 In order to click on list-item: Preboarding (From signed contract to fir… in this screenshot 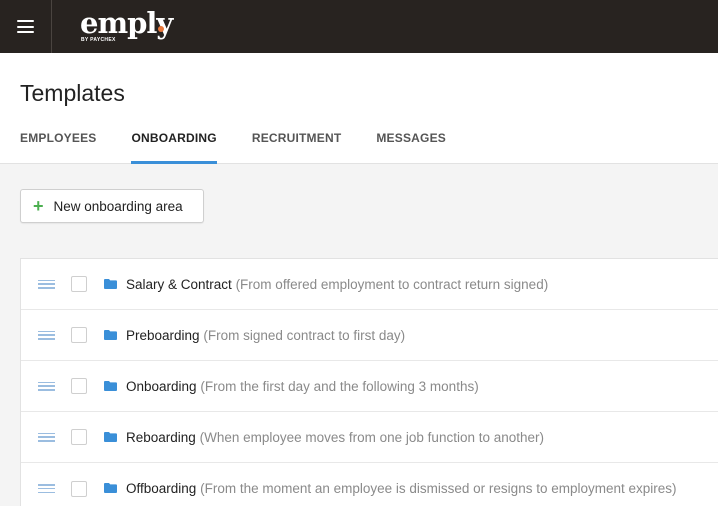, I will do `click(369, 335)`.